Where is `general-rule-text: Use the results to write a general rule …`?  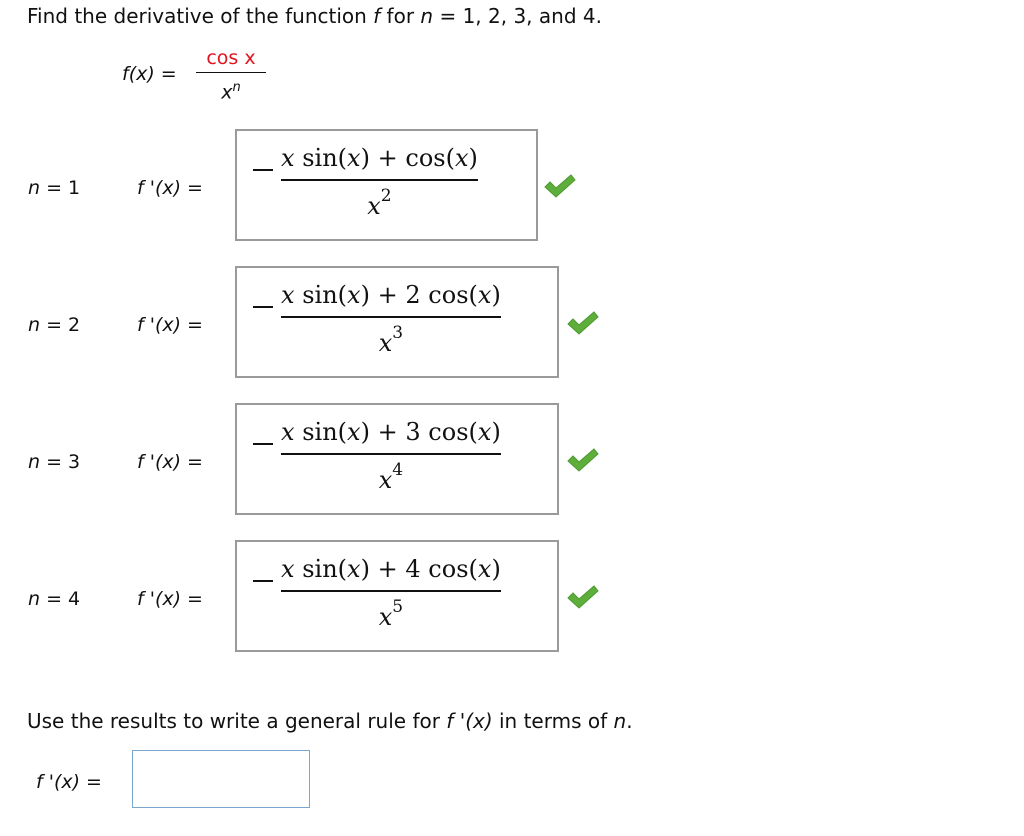 general-rule-text: Use the results to write a general rule … is located at coordinates (237, 721).